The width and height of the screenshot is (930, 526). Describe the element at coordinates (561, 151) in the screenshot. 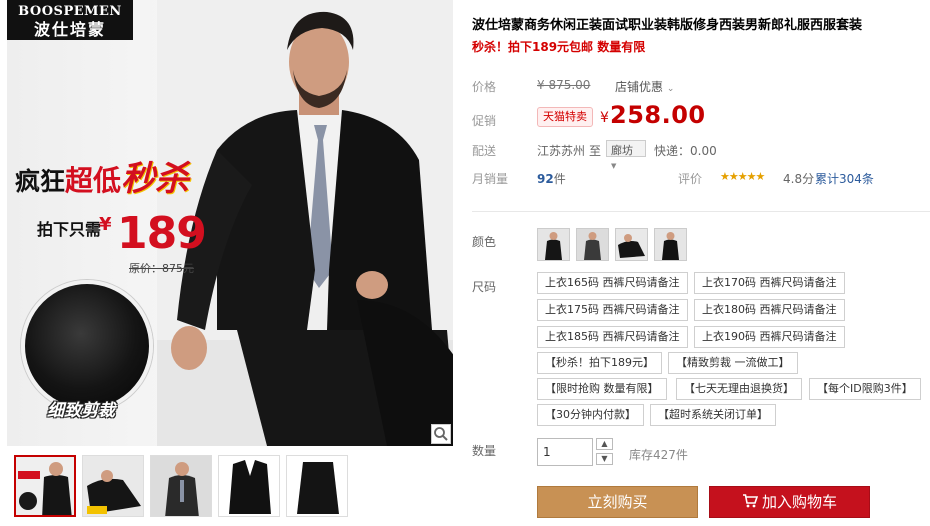

I see `shipping-origin: 江苏苏州` at that location.